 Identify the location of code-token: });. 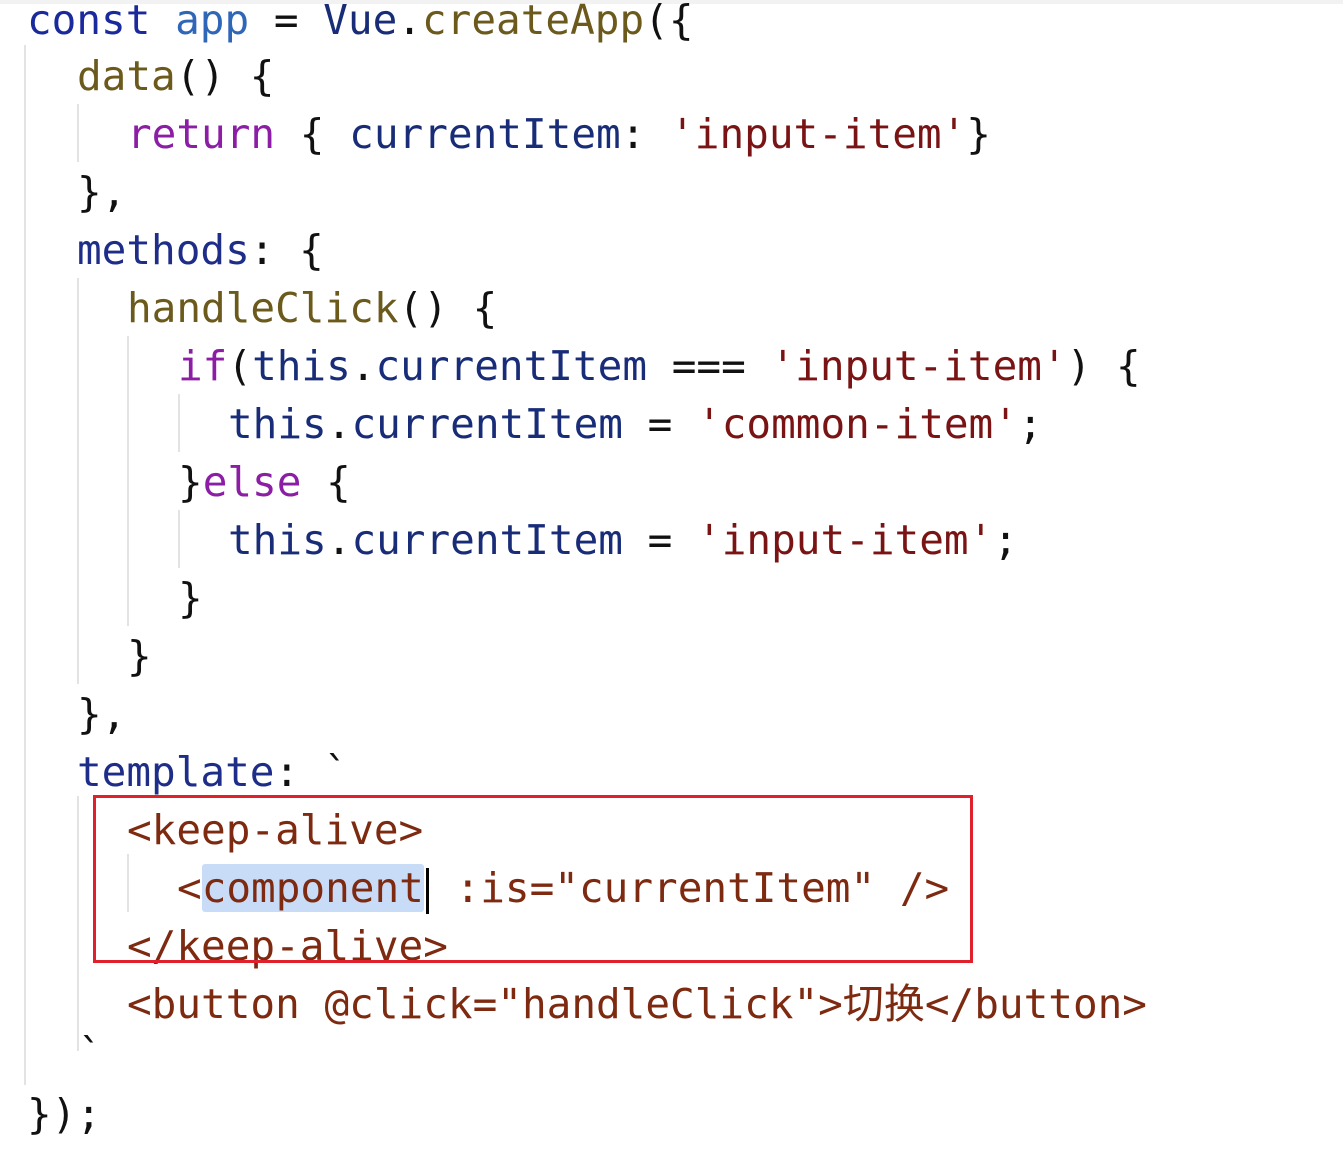
(64, 1114).